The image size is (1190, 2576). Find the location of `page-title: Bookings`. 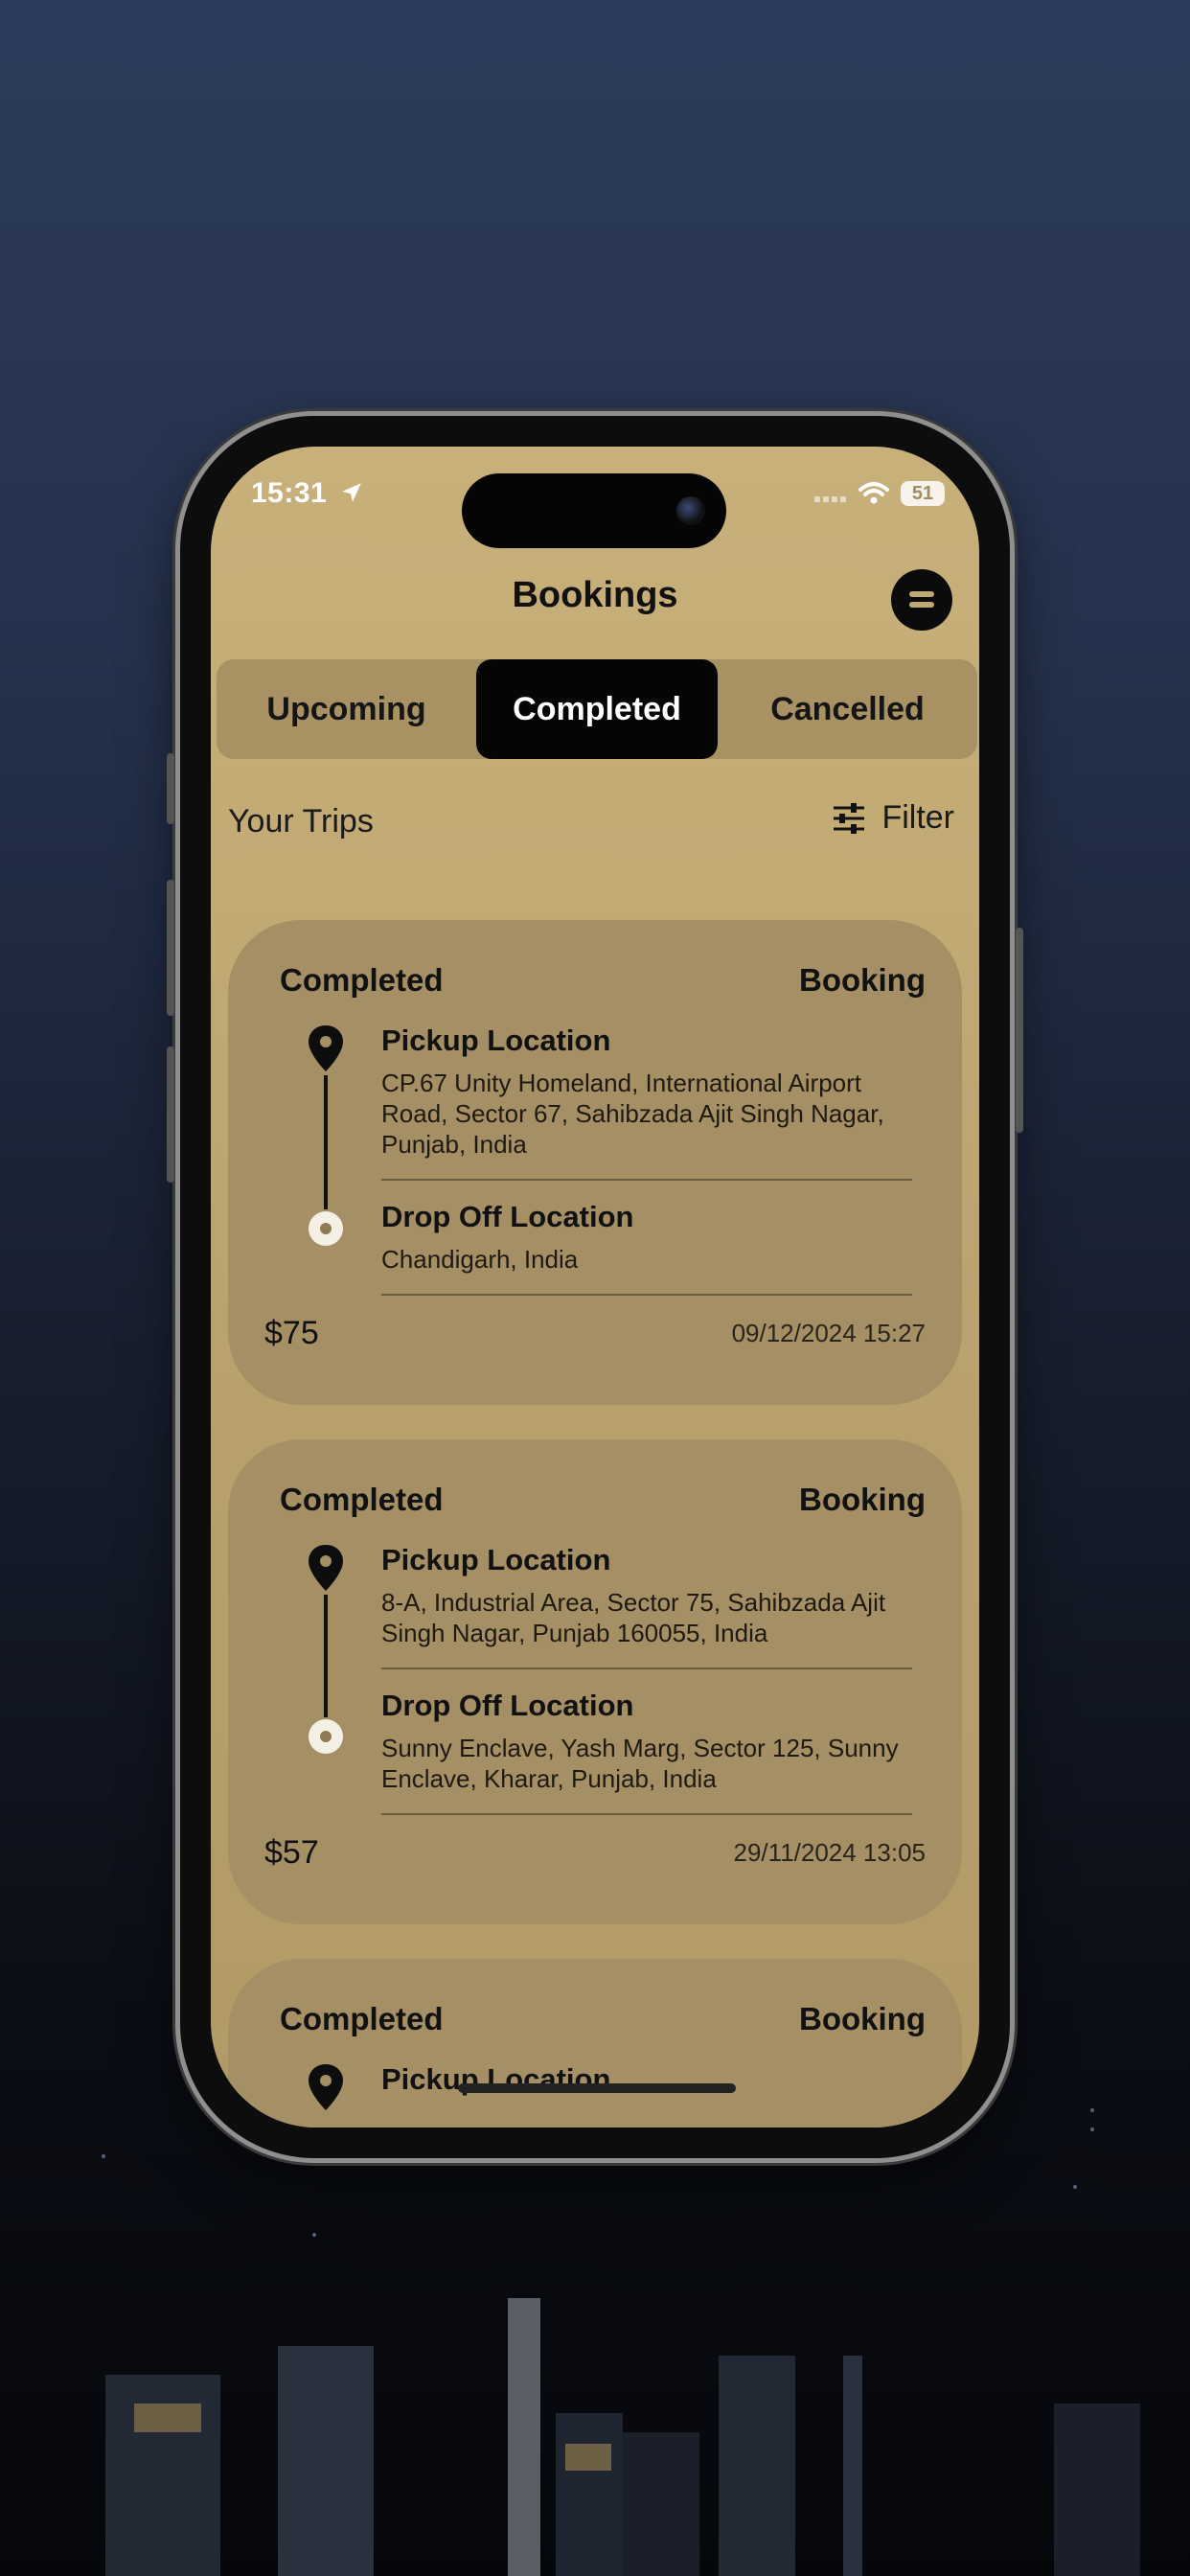

page-title: Bookings is located at coordinates (595, 595).